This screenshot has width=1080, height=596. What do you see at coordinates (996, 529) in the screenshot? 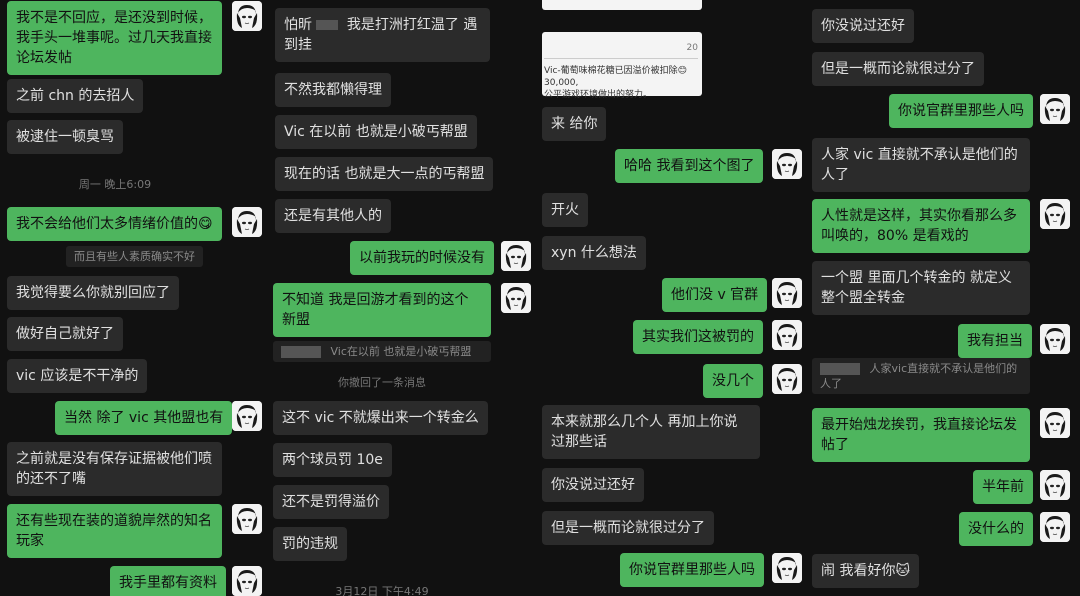
I see `message-bubble: 没什么的` at bounding box center [996, 529].